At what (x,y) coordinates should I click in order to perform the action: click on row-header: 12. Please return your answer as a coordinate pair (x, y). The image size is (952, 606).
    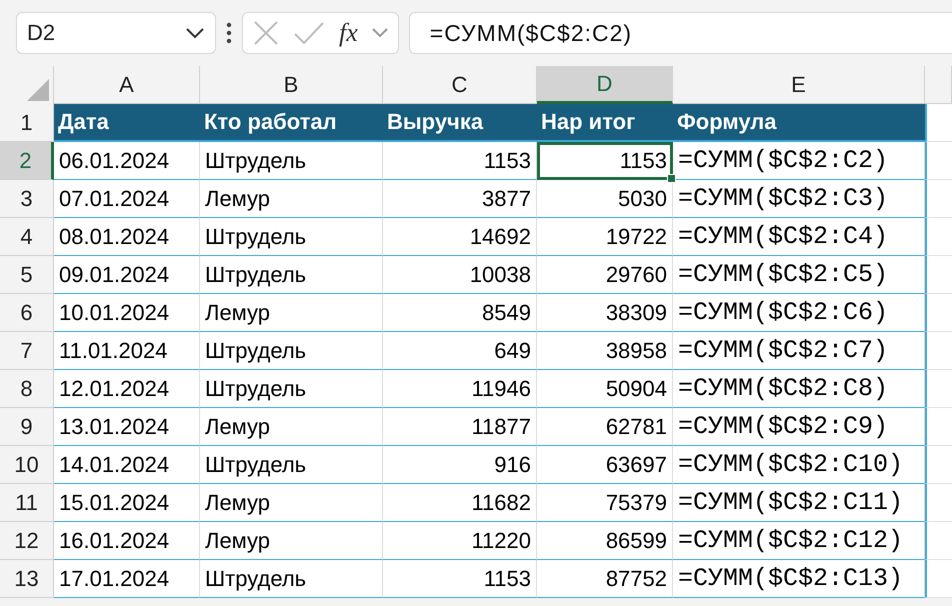
    Looking at the image, I should click on (27, 541).